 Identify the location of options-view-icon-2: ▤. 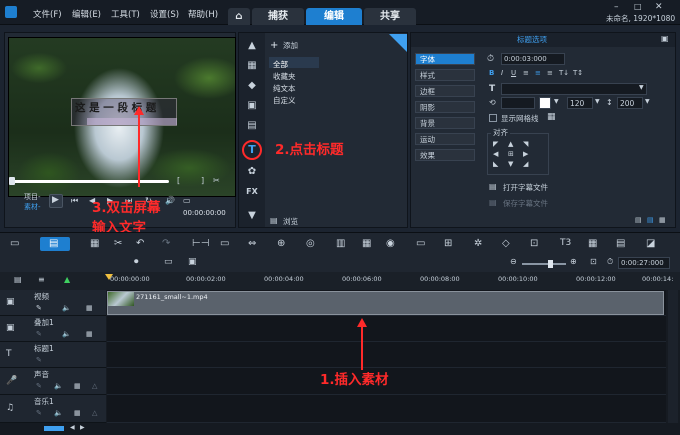
(650, 220).